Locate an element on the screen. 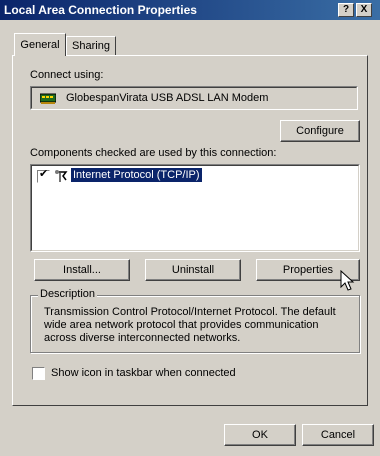 The image size is (380, 456). adapter-name: GlobespanVirata USB ADSL LAN Modem is located at coordinates (167, 98).